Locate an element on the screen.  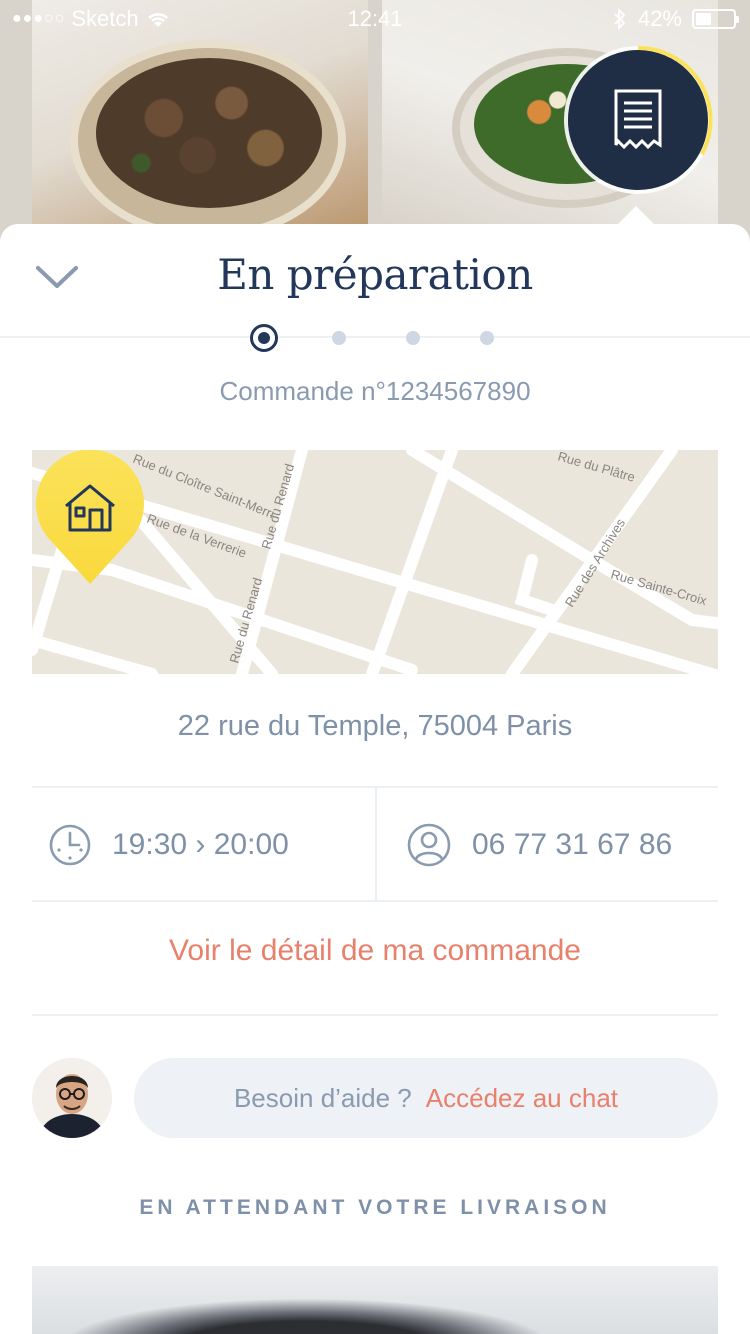
order-number: Commande n°1234567890 is located at coordinates (375, 391).